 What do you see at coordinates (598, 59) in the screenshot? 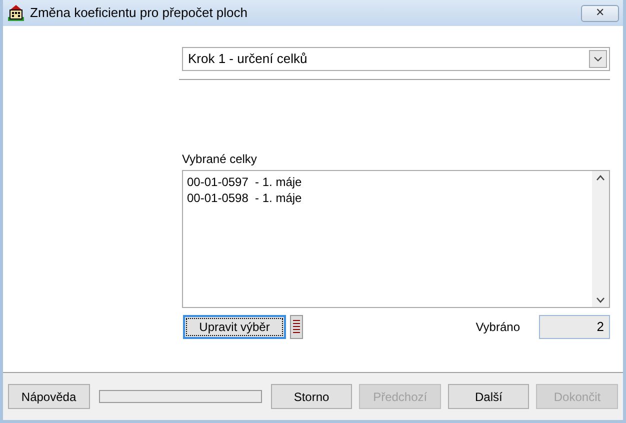
I see `chevron-down-icon` at bounding box center [598, 59].